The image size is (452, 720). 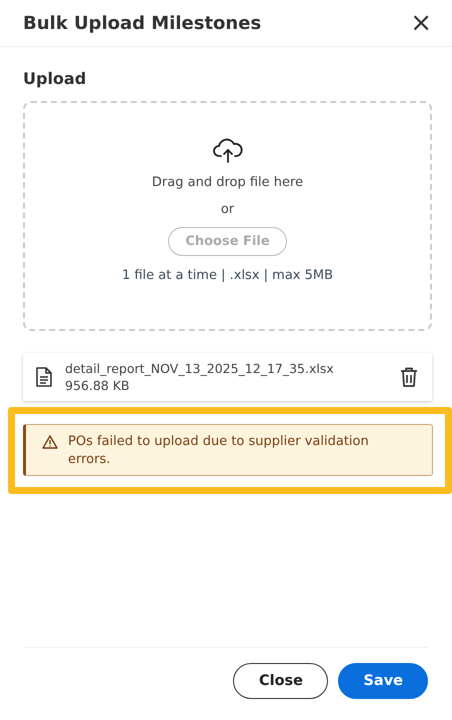 What do you see at coordinates (228, 275) in the screenshot?
I see `file-requirements: 1 file at a time | .xlsx | max 5MB` at bounding box center [228, 275].